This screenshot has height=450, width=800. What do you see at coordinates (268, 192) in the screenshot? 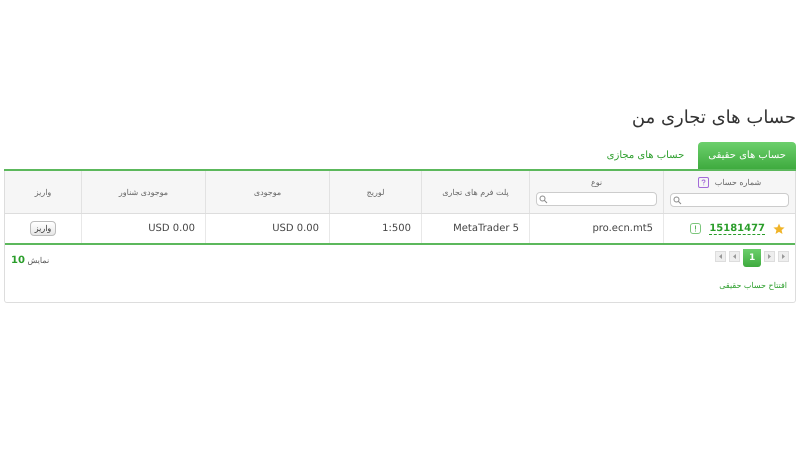
I see `column-header: موجودی` at bounding box center [268, 192].